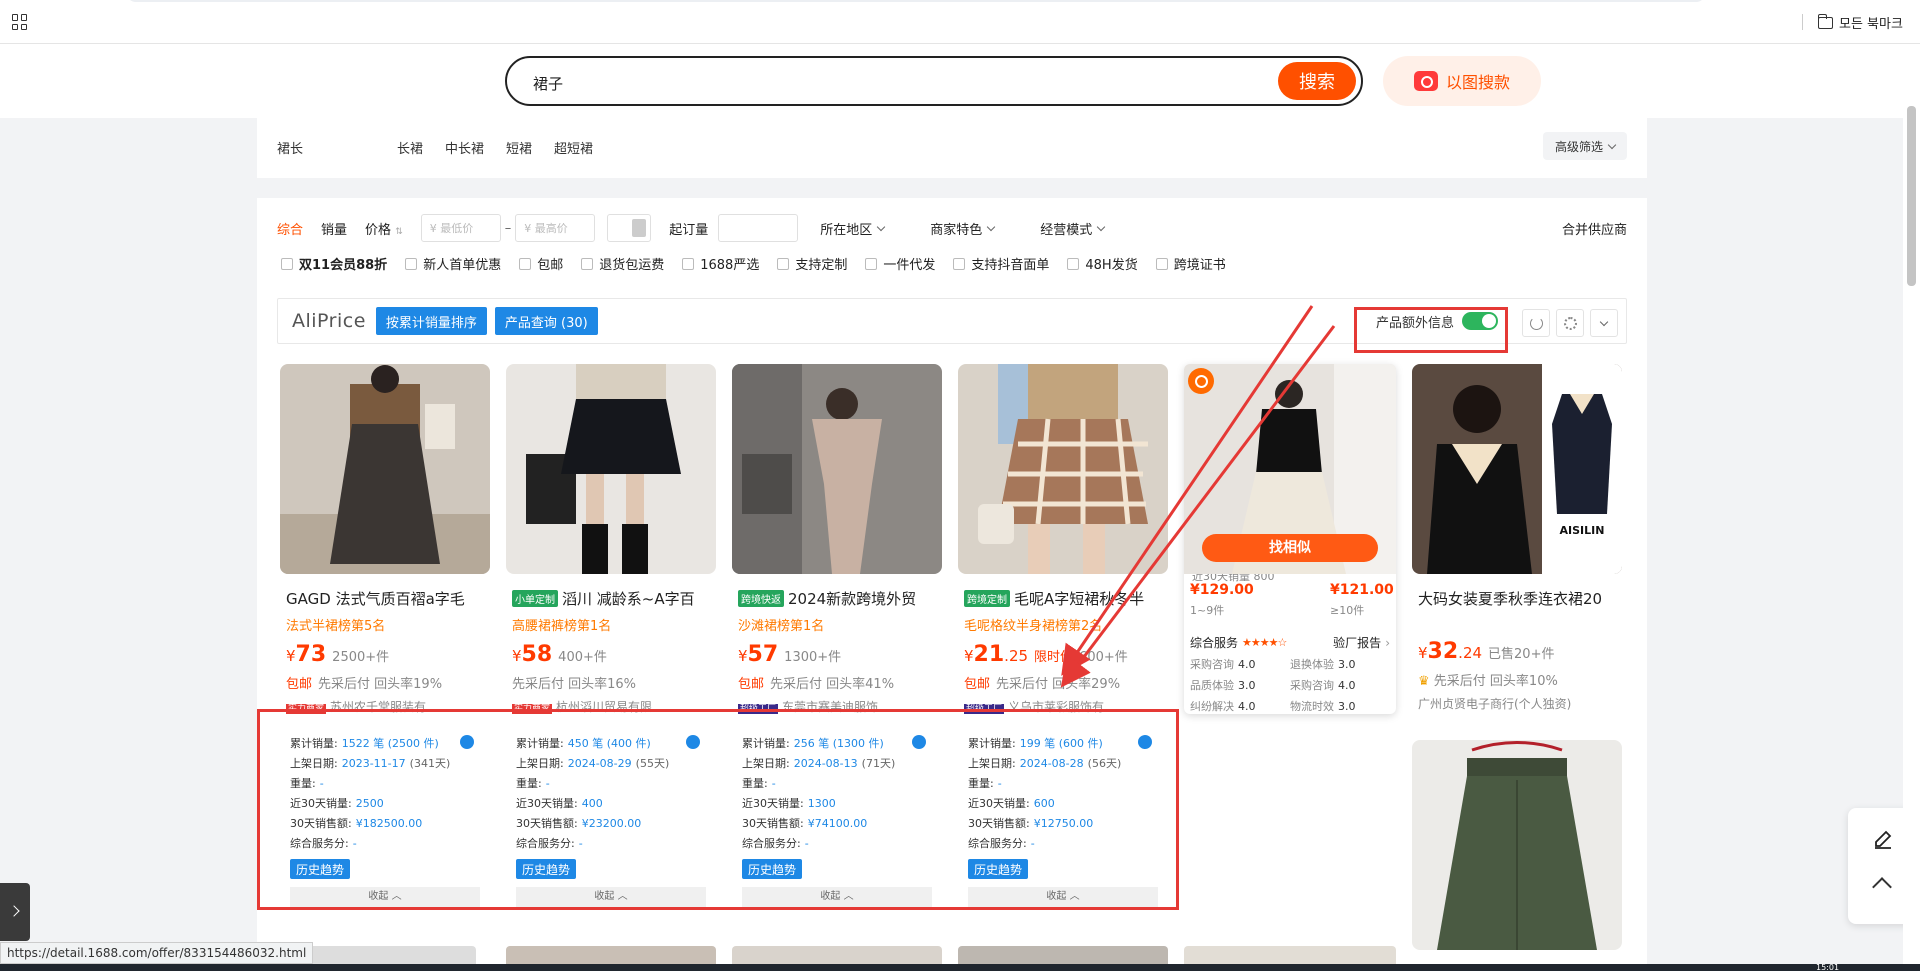 The height and width of the screenshot is (971, 1920). Describe the element at coordinates (837, 624) in the screenshot. I see `product-rank: 沙滩裙榜第1名` at that location.